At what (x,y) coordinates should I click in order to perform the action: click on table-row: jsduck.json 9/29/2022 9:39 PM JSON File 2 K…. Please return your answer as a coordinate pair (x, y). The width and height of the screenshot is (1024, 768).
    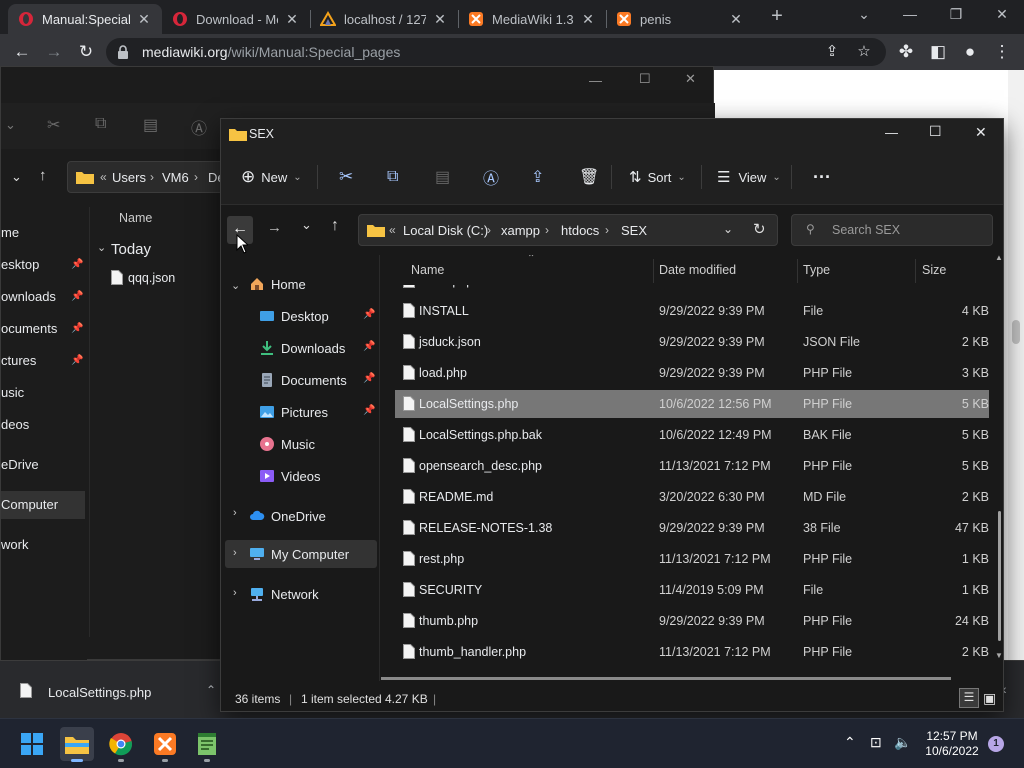
    Looking at the image, I should click on (692, 342).